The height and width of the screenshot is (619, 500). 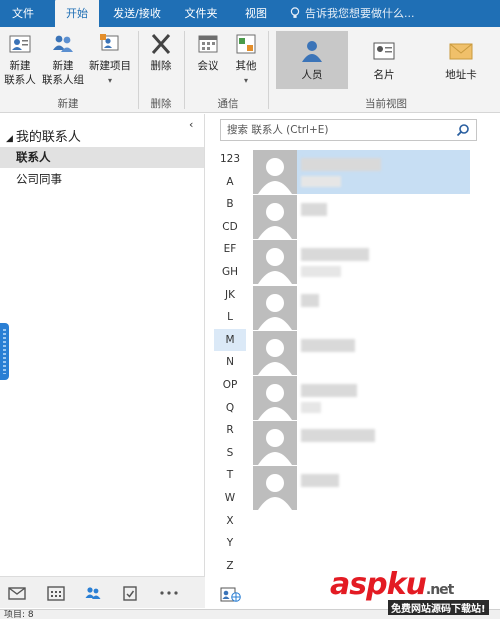 What do you see at coordinates (312, 51) in the screenshot?
I see `person-icon` at bounding box center [312, 51].